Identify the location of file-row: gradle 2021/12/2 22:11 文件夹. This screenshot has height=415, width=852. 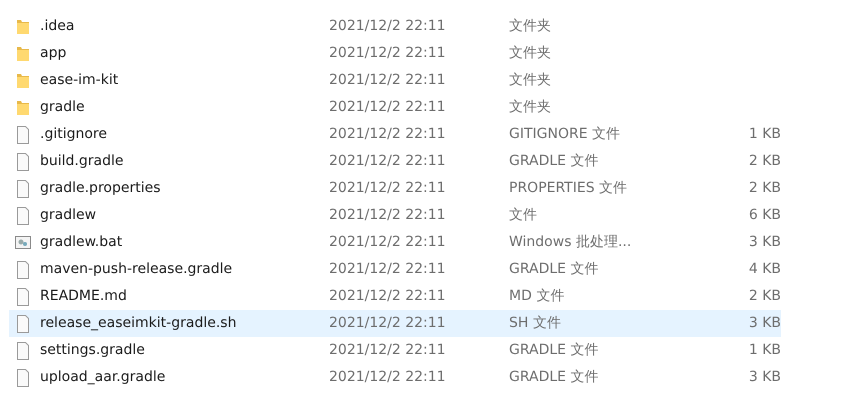
(395, 107).